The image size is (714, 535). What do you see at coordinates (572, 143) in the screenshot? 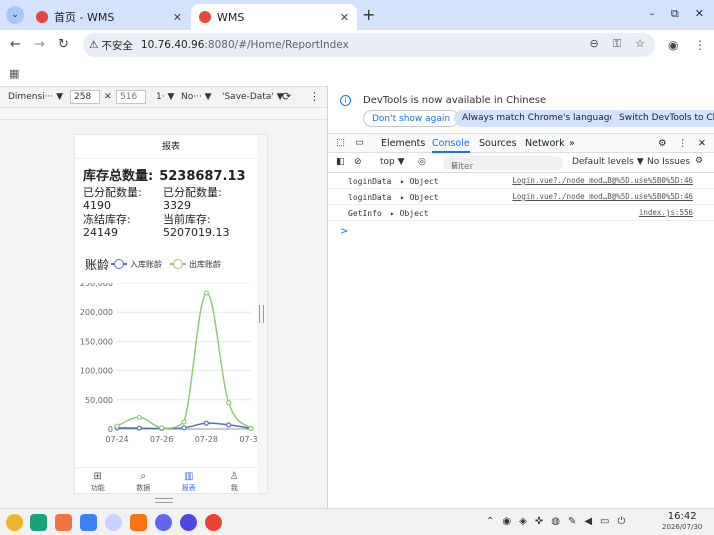
I see `more-tabs-icon: »` at bounding box center [572, 143].